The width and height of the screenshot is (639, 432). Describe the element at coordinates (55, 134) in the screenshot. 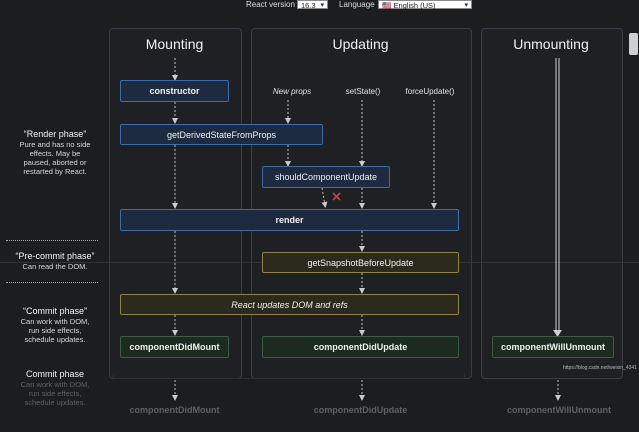

I see `render-phase-title: “Render phase”` at that location.